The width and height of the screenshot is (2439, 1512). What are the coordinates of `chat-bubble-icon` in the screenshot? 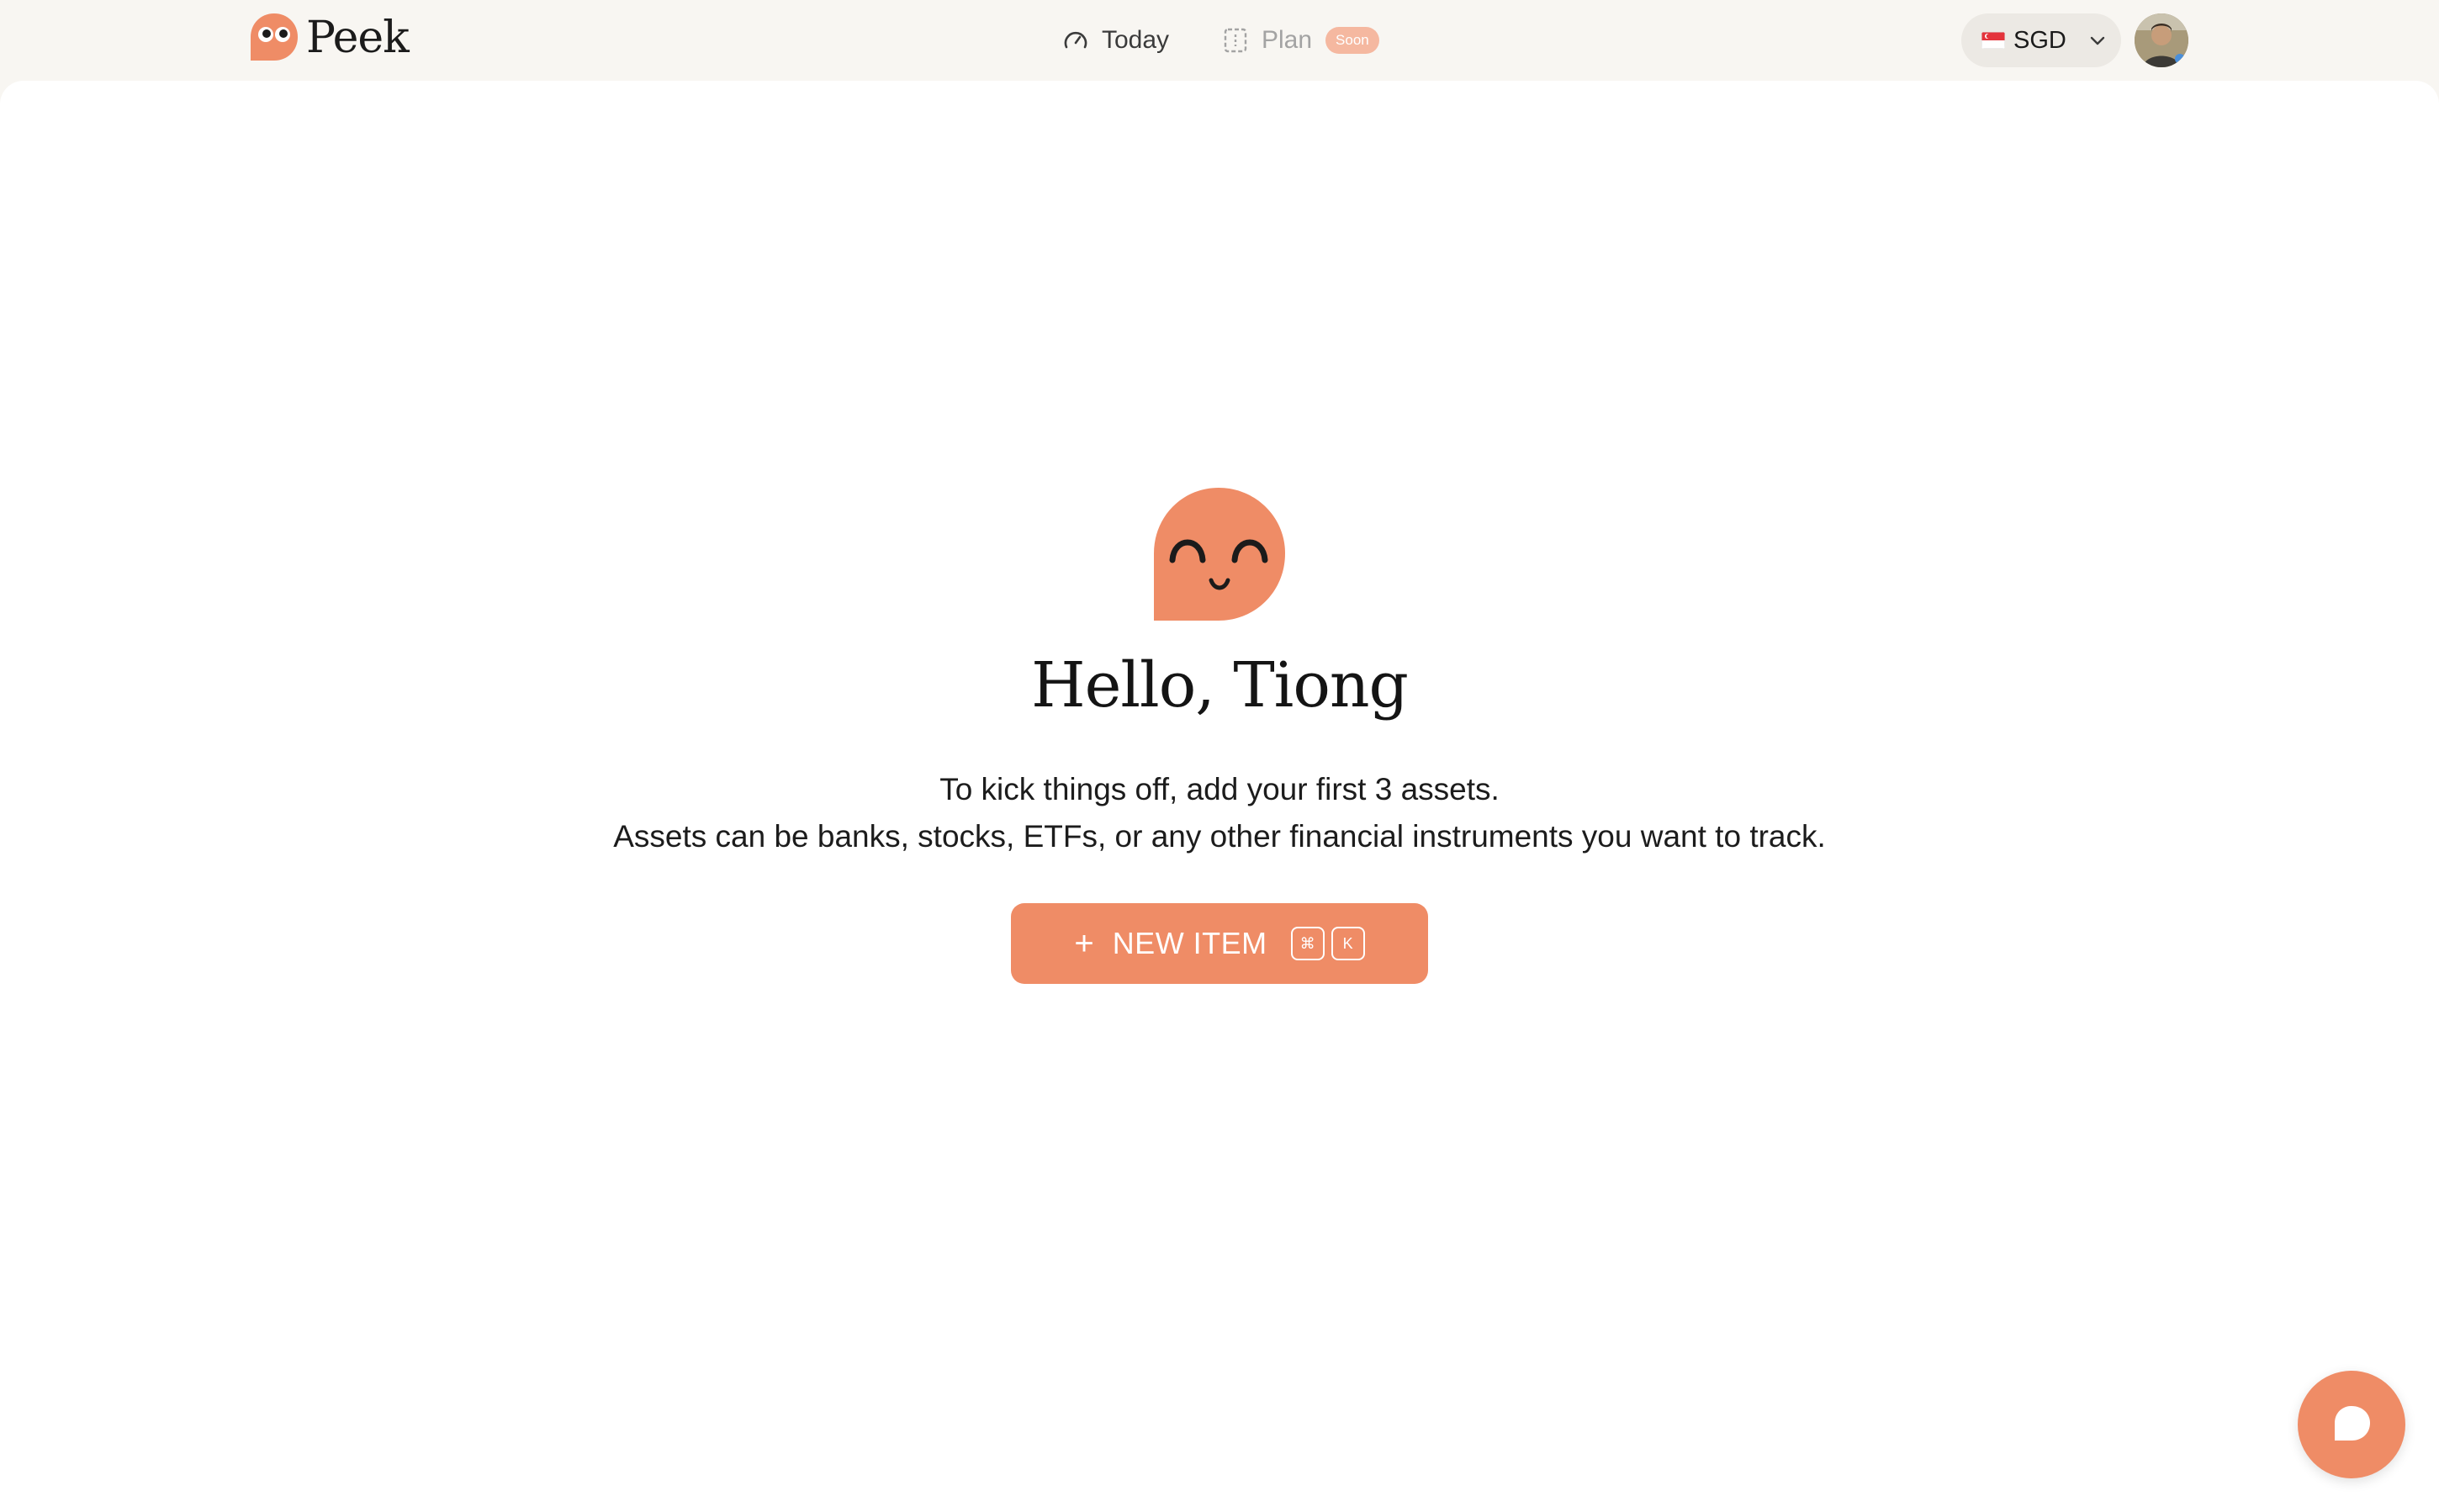 It's located at (2353, 1423).